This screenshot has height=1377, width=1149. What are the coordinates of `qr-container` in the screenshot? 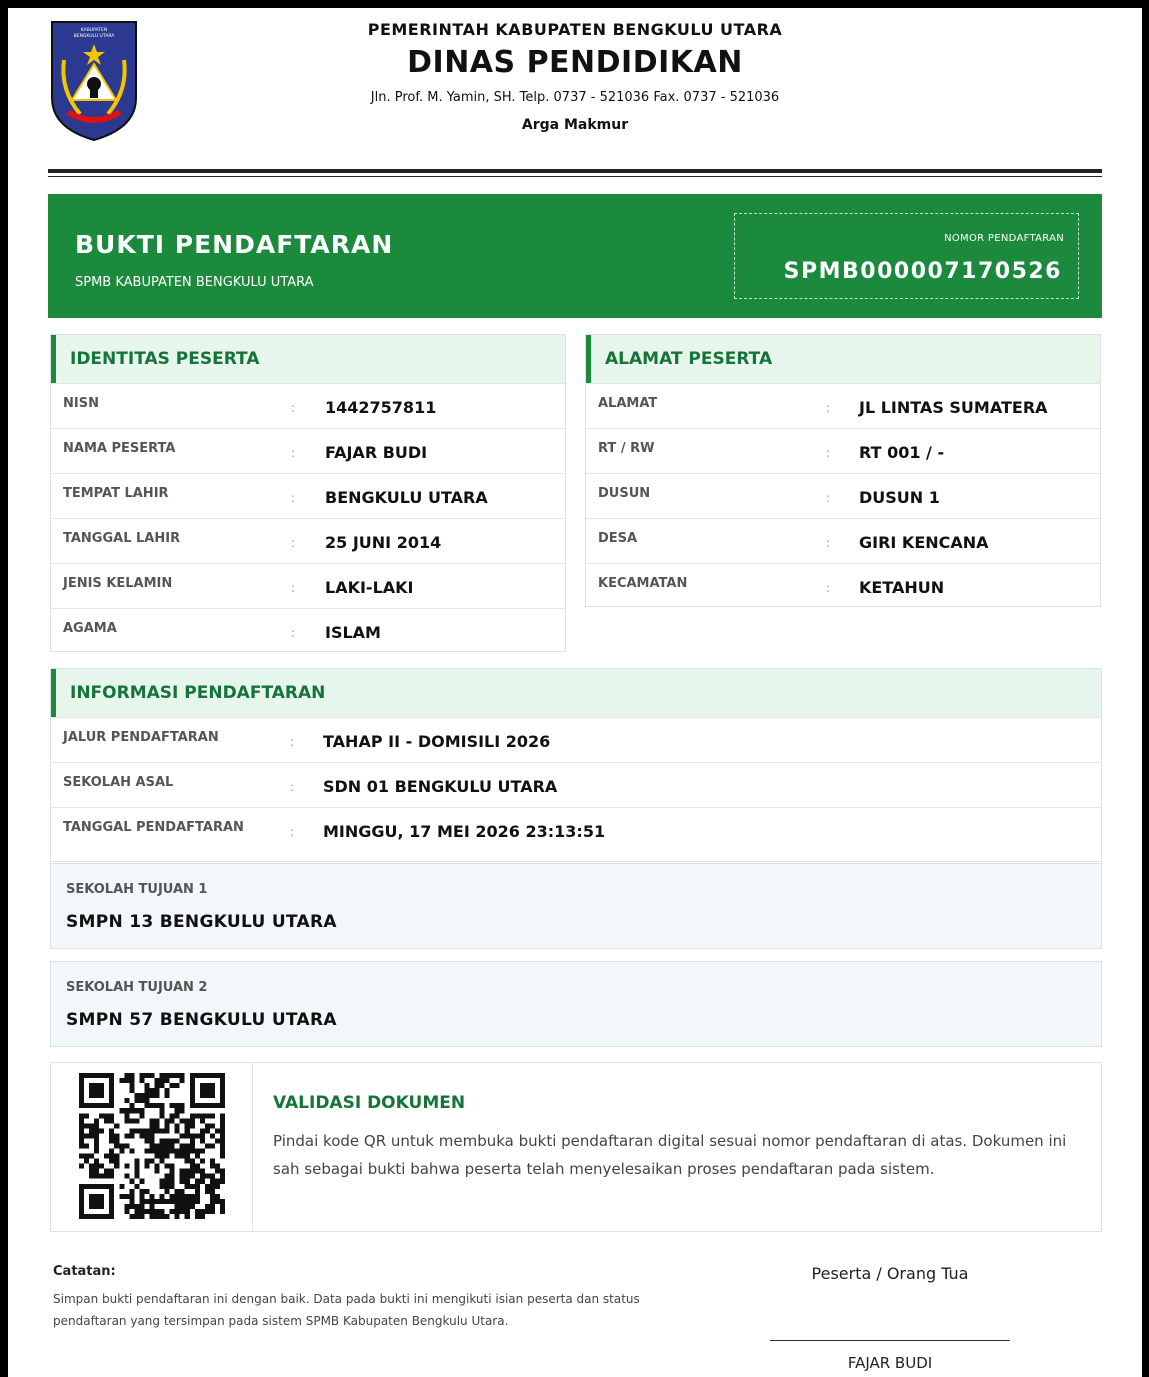 It's located at (152, 1147).